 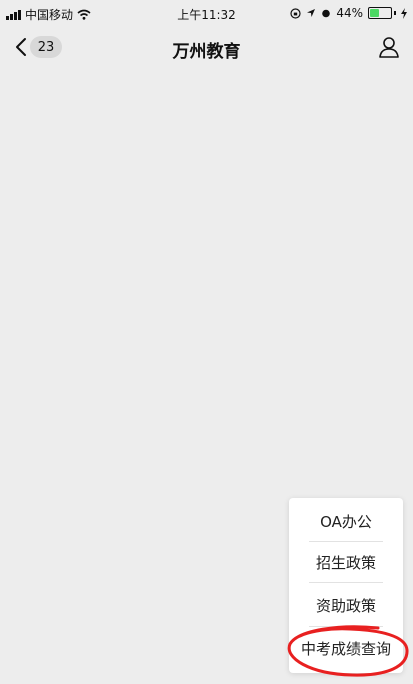 What do you see at coordinates (326, 13) in the screenshot?
I see `alarm-icon` at bounding box center [326, 13].